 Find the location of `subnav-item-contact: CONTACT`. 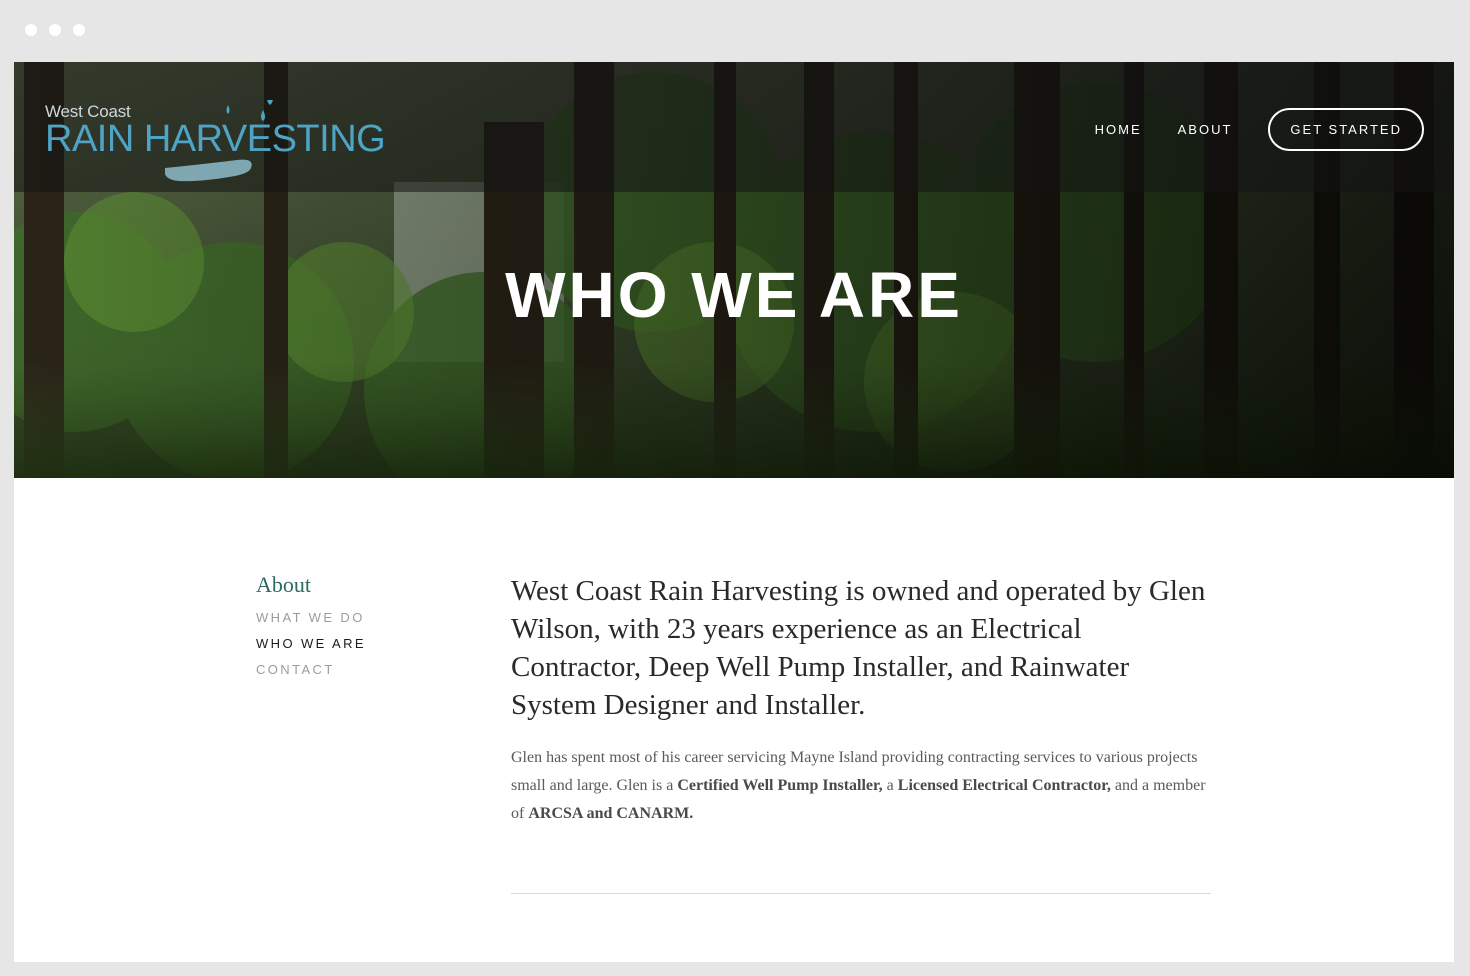

subnav-item-contact: CONTACT is located at coordinates (311, 669).